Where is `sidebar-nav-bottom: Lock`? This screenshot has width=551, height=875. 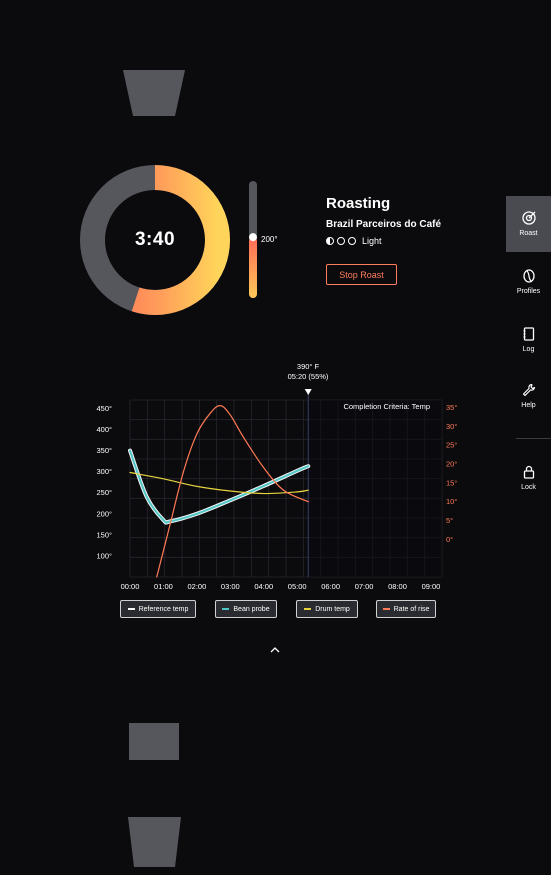 sidebar-nav-bottom: Lock is located at coordinates (528, 478).